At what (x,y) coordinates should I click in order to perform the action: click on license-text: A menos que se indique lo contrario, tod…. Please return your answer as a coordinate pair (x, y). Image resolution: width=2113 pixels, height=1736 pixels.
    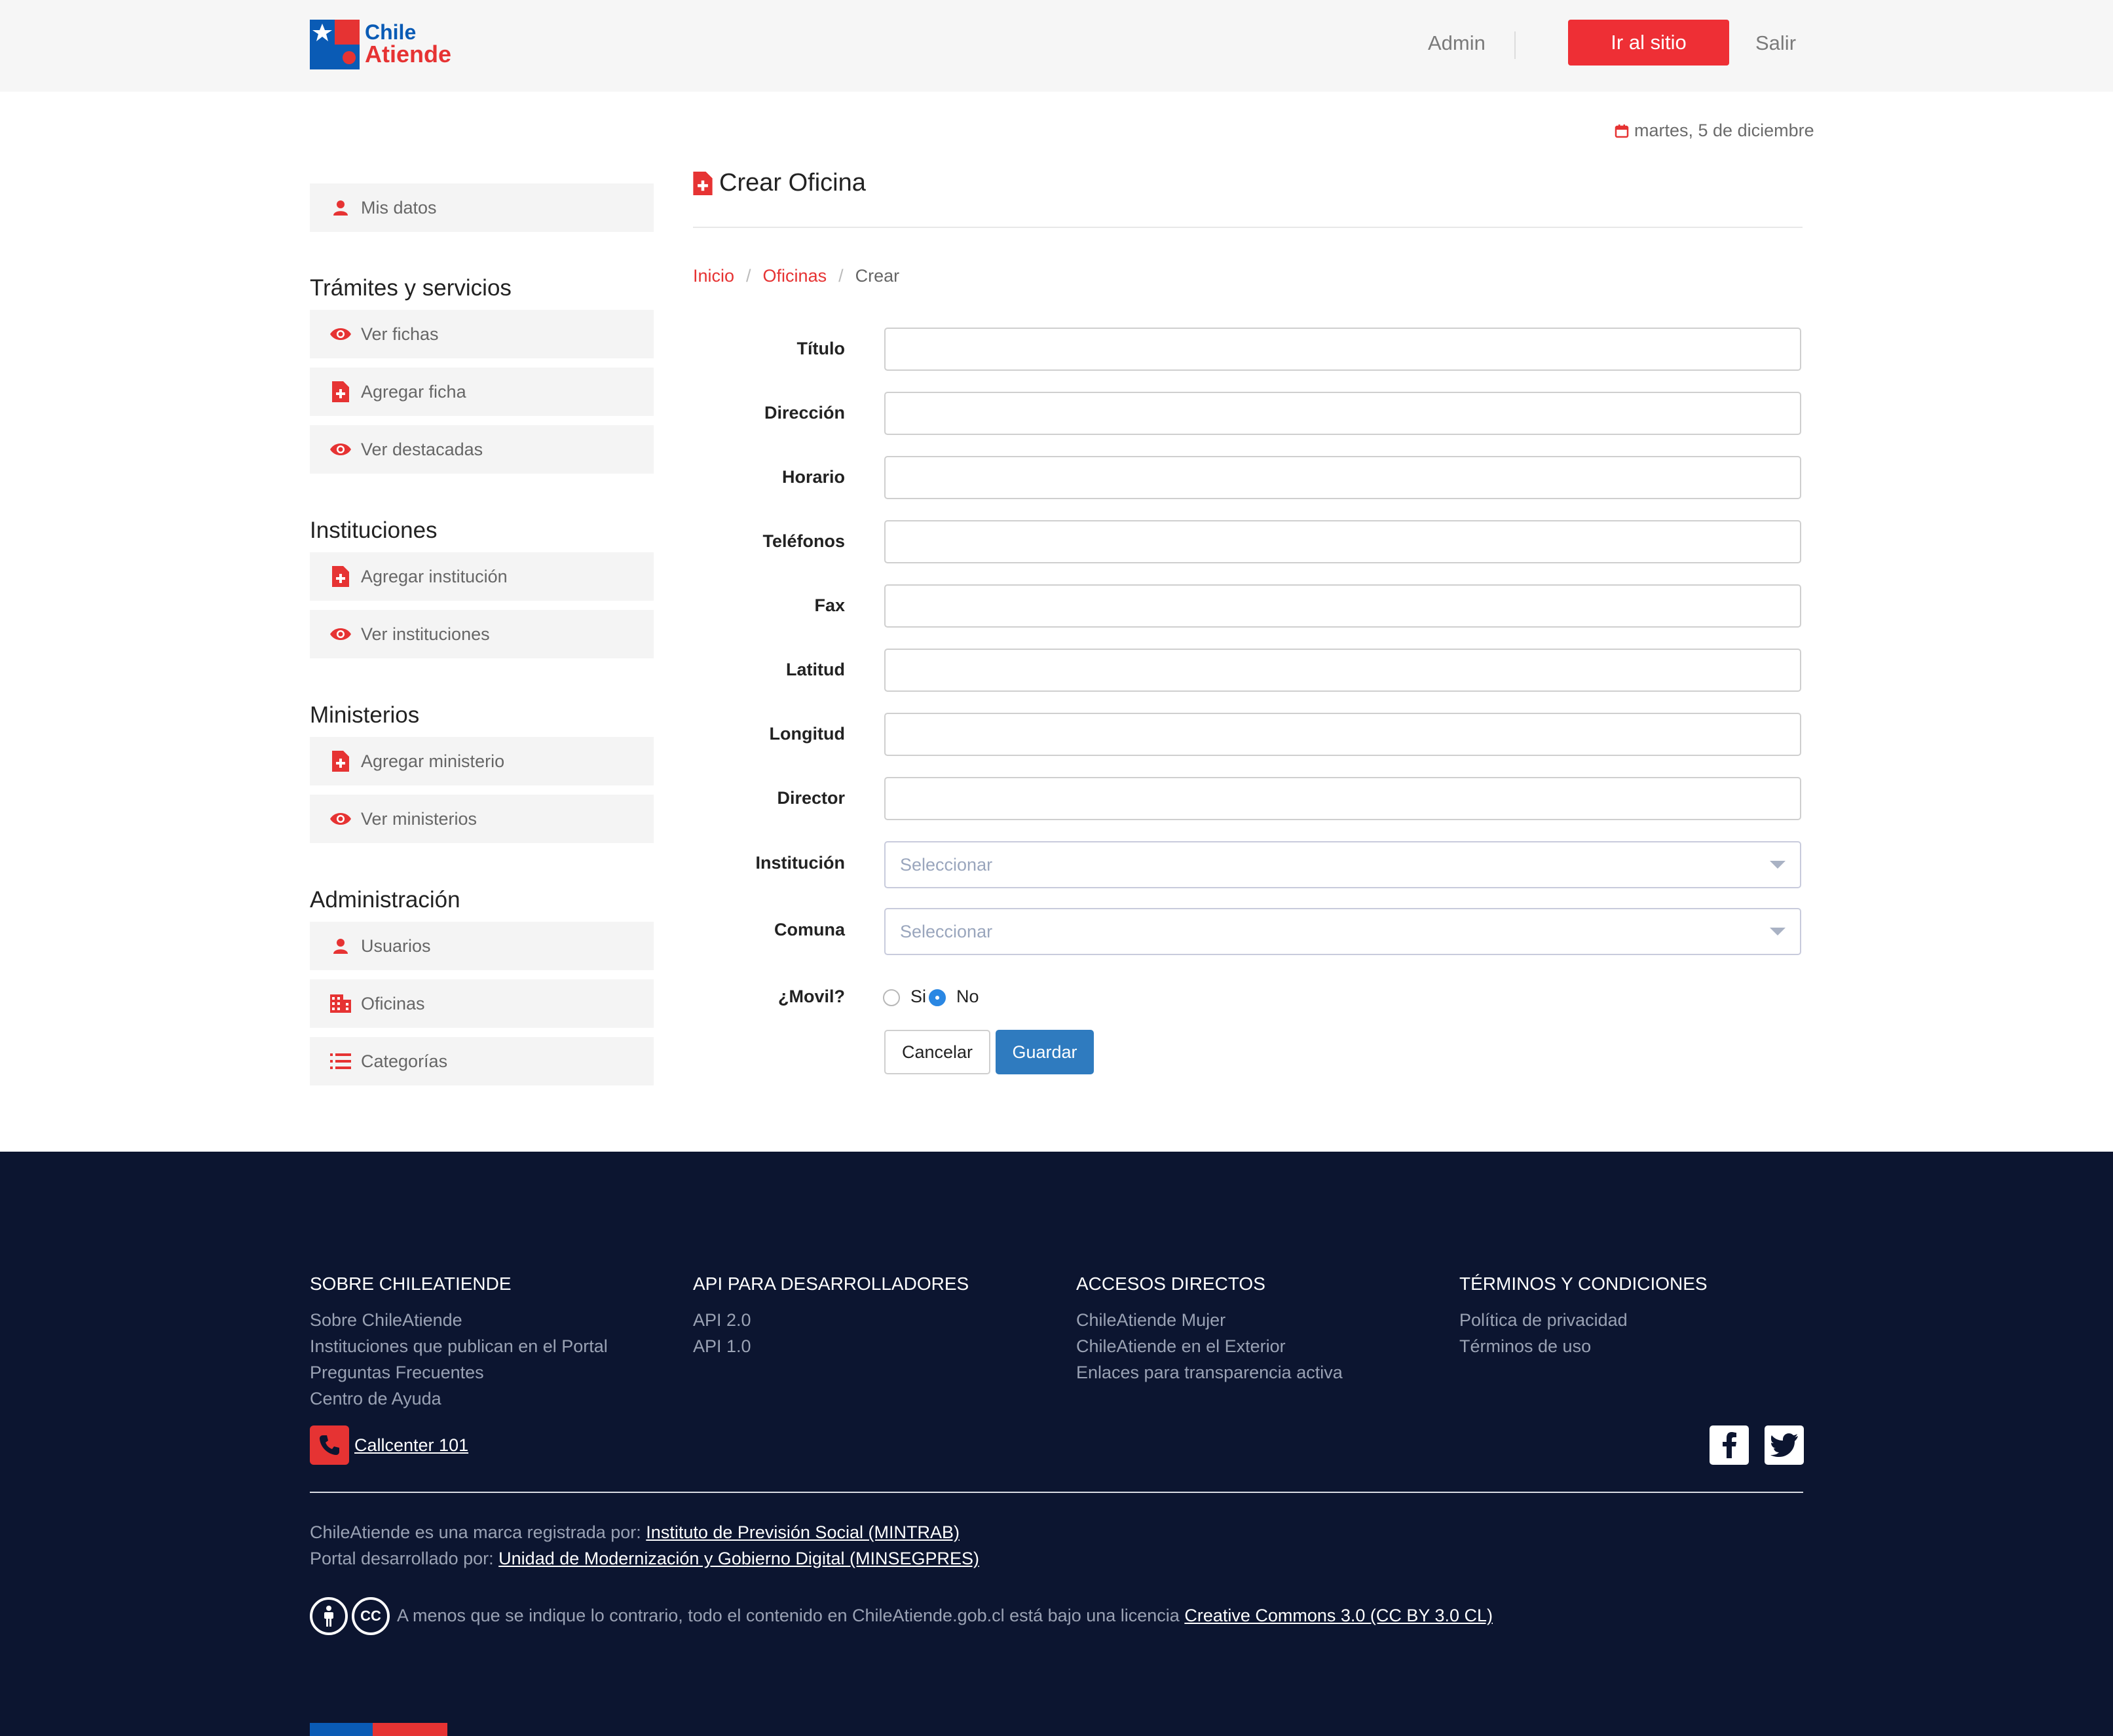
    Looking at the image, I should click on (788, 1615).